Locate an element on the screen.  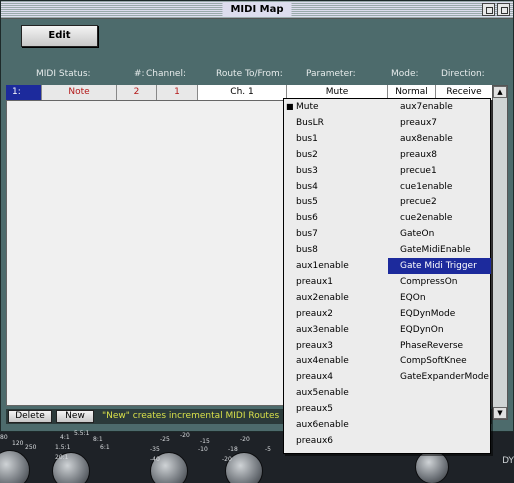
zoom-box-icon is located at coordinates (488, 9).